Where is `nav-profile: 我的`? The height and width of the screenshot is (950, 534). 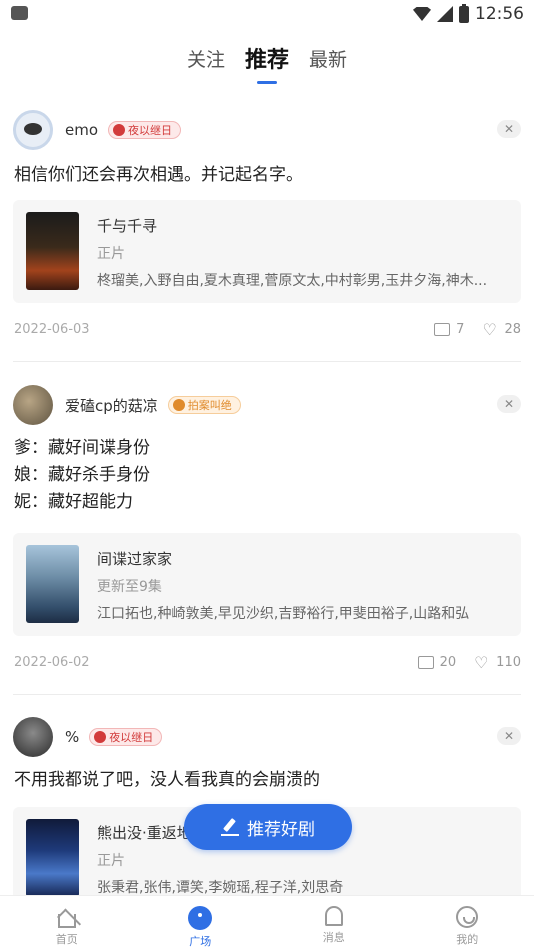 nav-profile: 我的 is located at coordinates (467, 923).